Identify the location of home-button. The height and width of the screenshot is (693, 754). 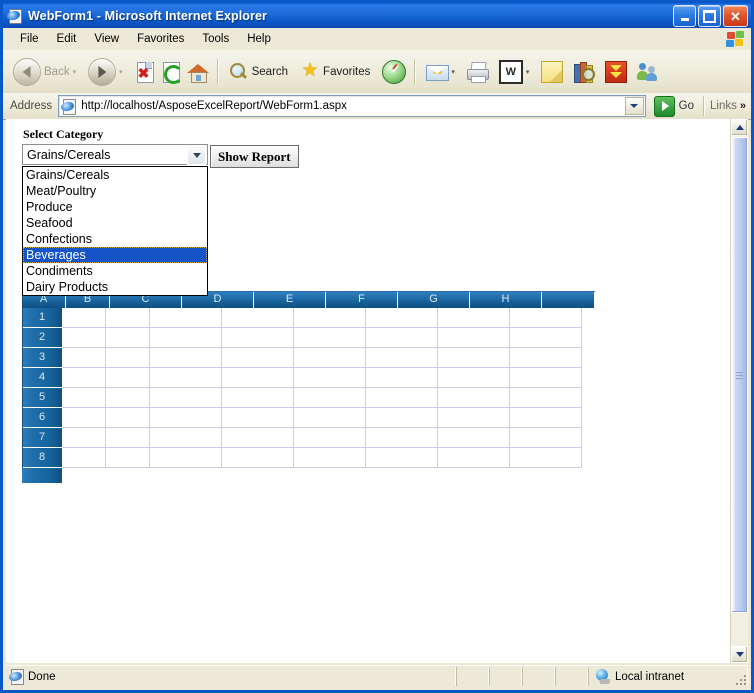
(198, 72).